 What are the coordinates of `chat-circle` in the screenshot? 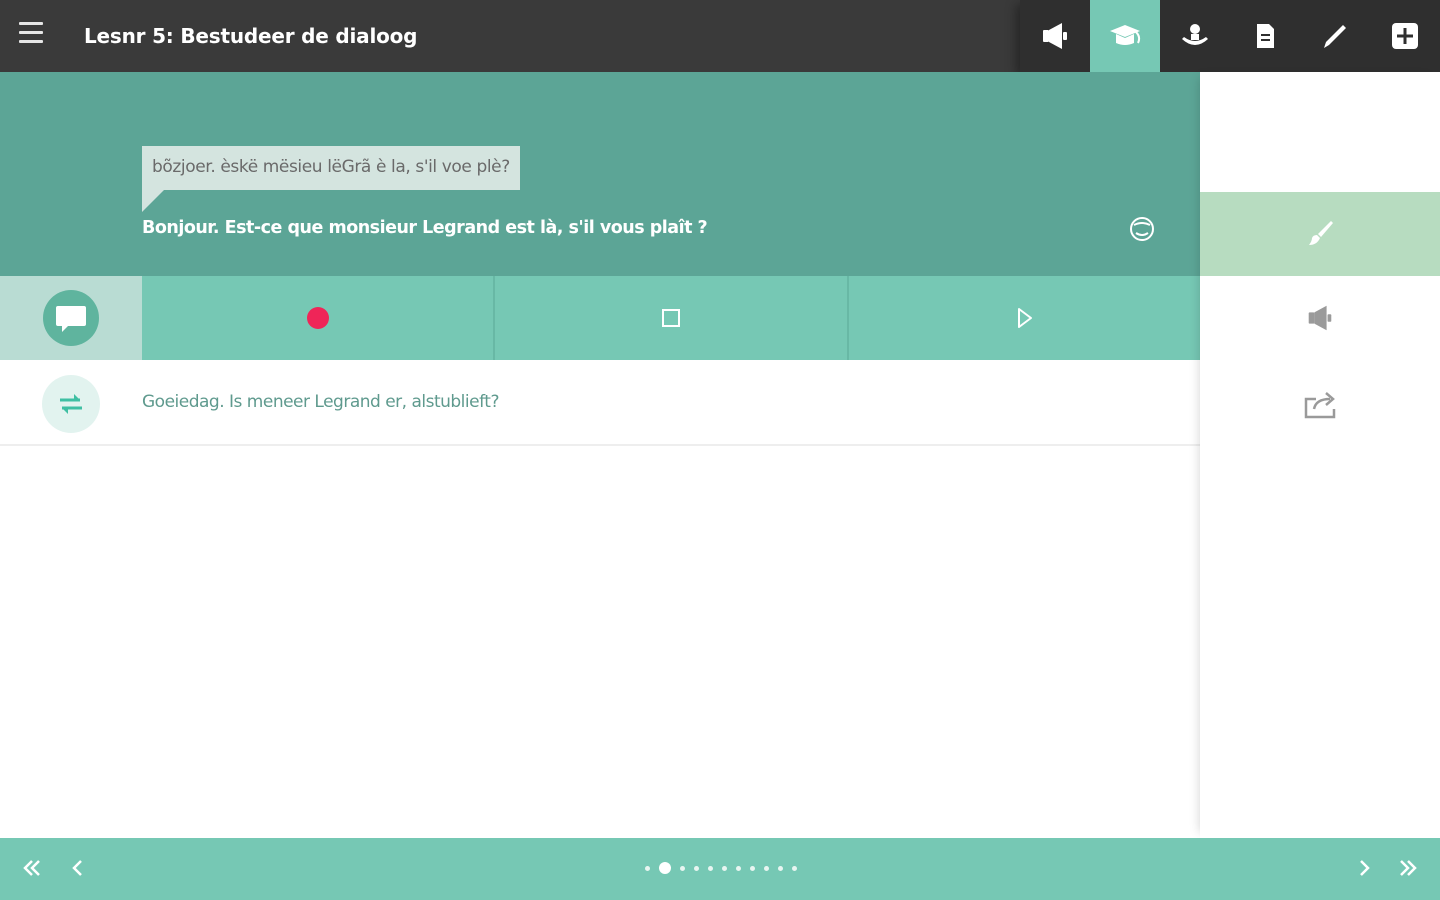 It's located at (71, 318).